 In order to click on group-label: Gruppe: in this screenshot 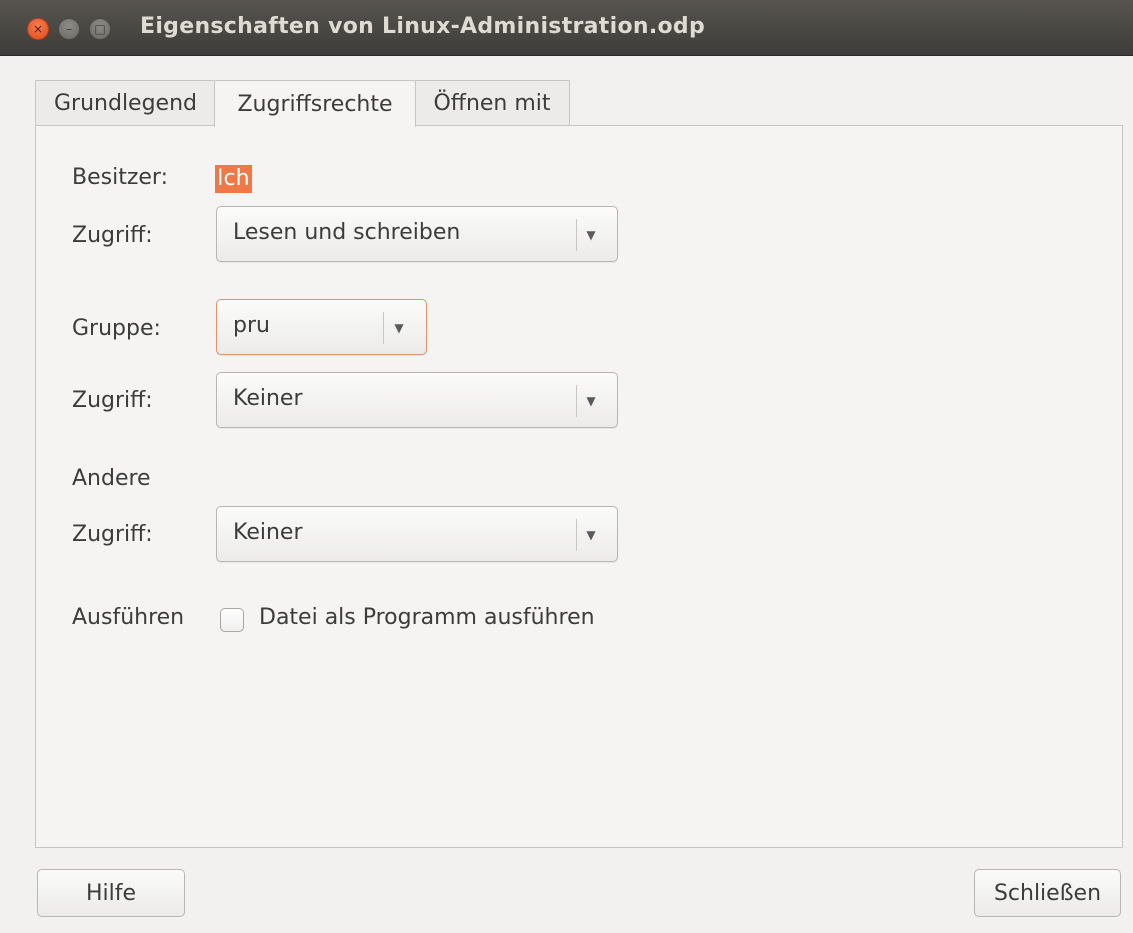, I will do `click(116, 328)`.